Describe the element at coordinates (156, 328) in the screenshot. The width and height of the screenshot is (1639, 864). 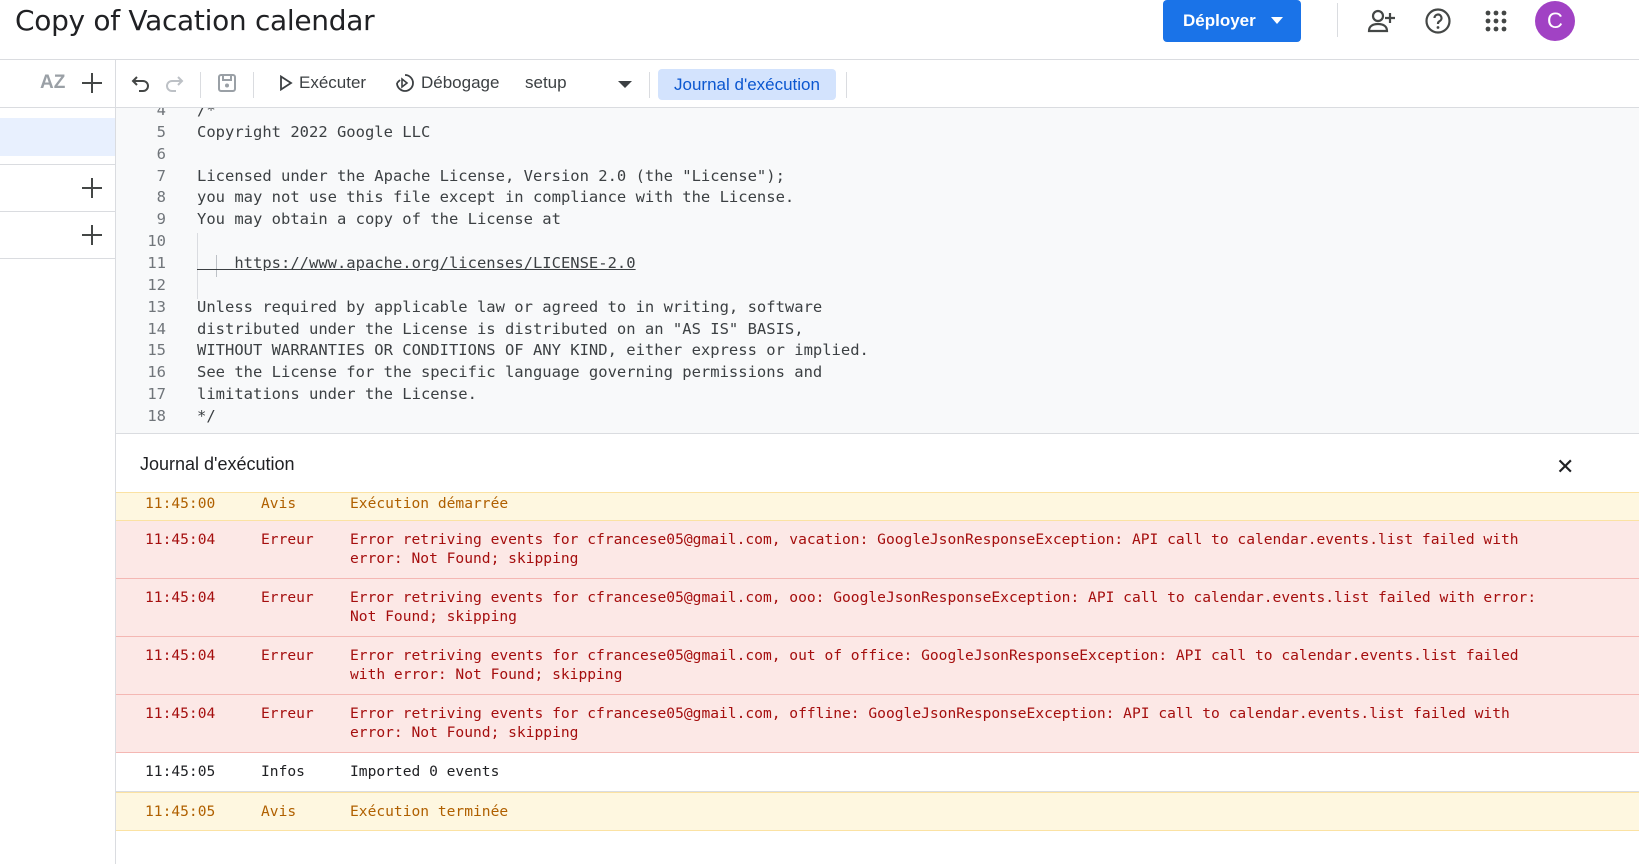
I see `line-number: 14` at that location.